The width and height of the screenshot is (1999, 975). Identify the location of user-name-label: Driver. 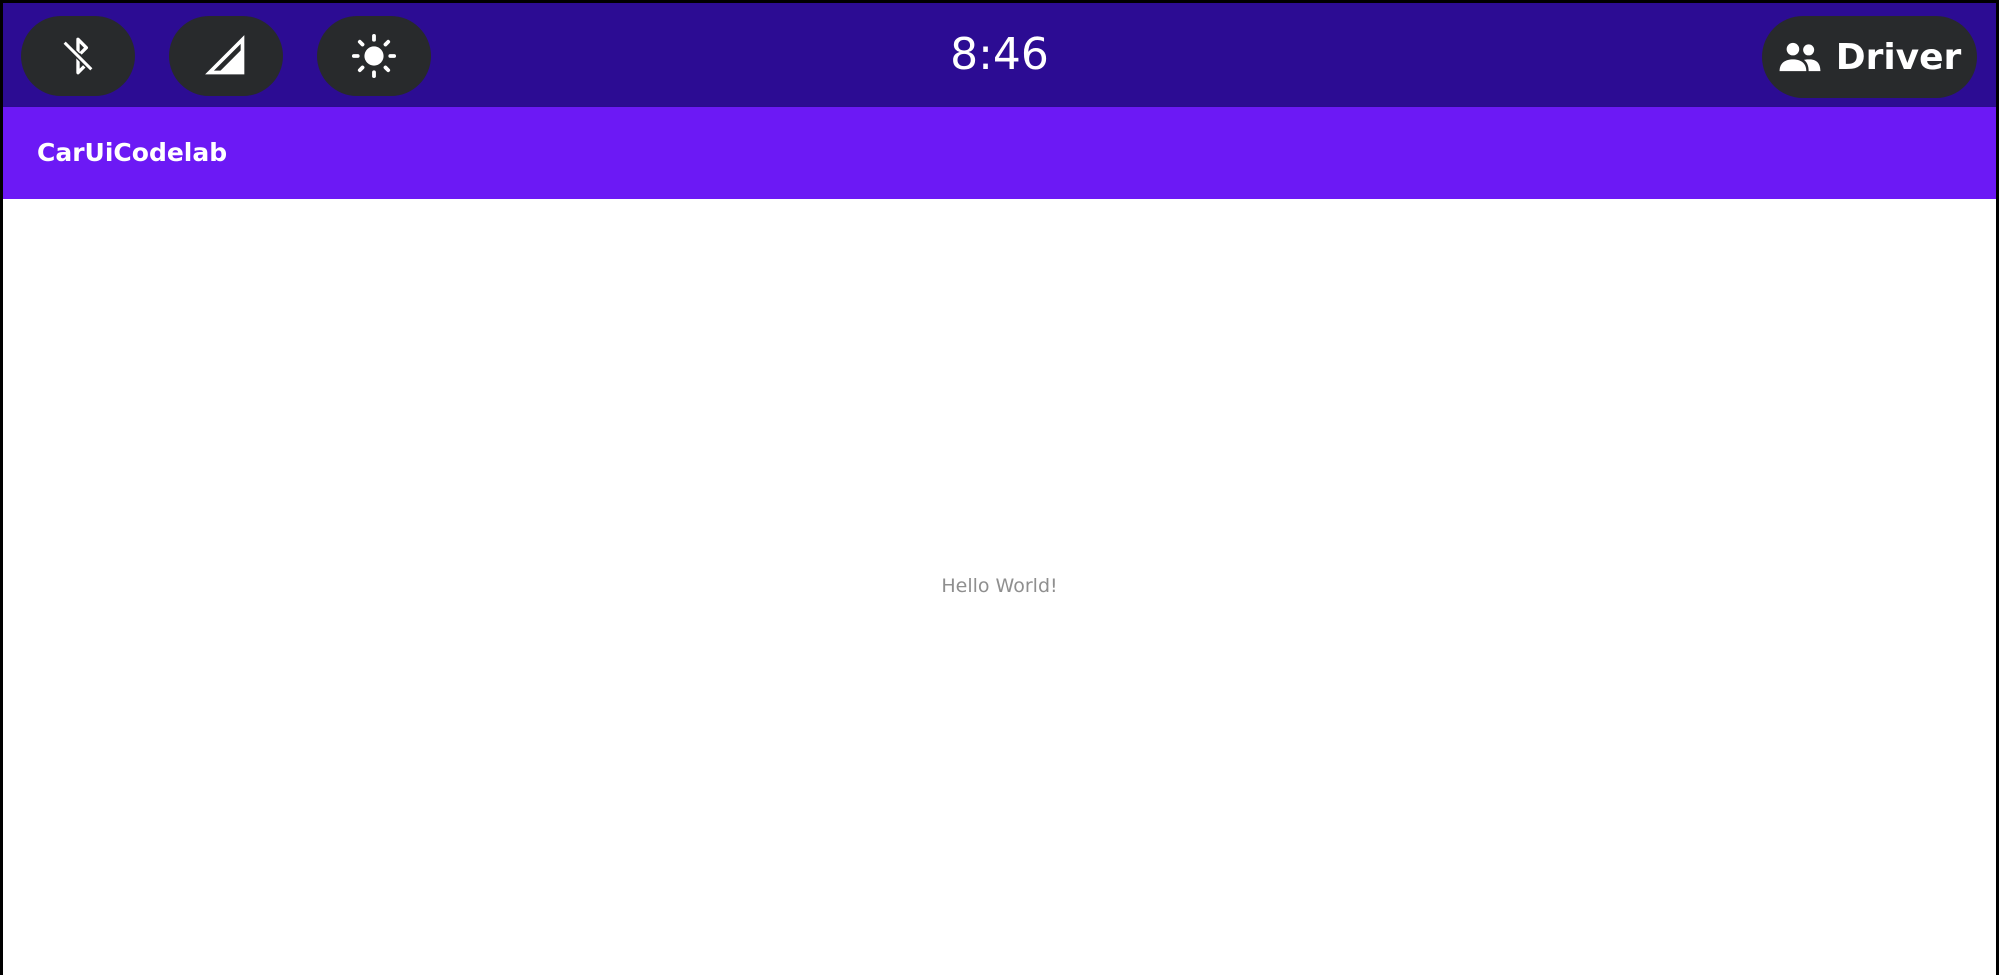
(1898, 57).